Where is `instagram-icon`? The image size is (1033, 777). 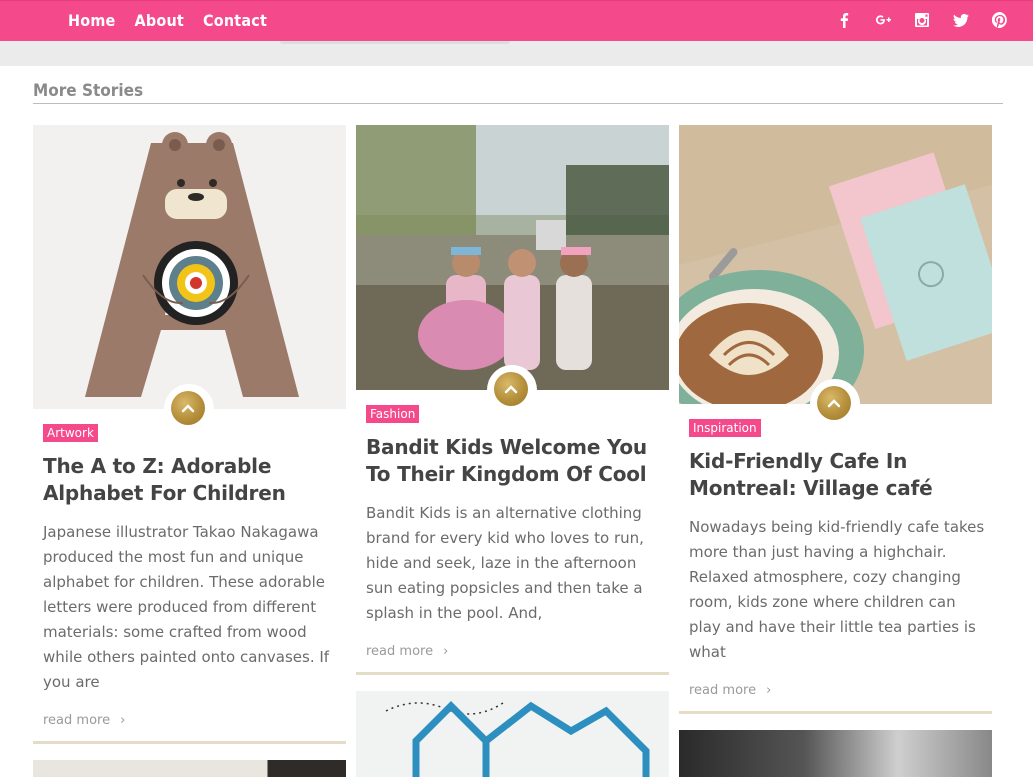 instagram-icon is located at coordinates (922, 20).